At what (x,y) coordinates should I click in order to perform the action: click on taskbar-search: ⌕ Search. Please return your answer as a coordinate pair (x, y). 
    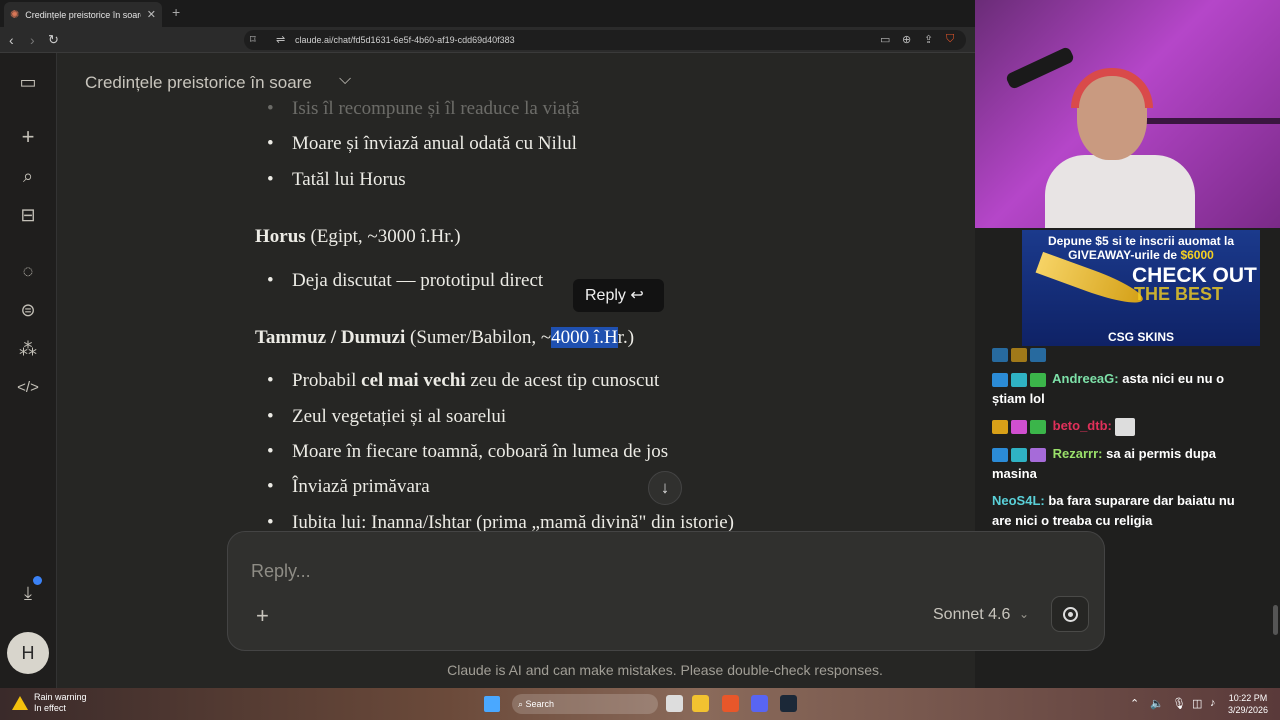
    Looking at the image, I should click on (585, 704).